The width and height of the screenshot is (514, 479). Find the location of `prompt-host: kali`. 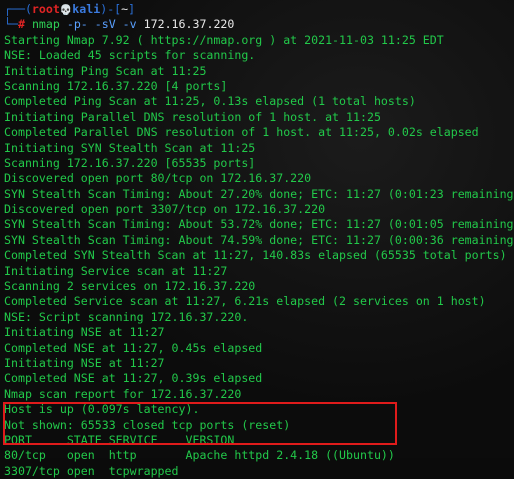

prompt-host: kali is located at coordinates (86, 9).